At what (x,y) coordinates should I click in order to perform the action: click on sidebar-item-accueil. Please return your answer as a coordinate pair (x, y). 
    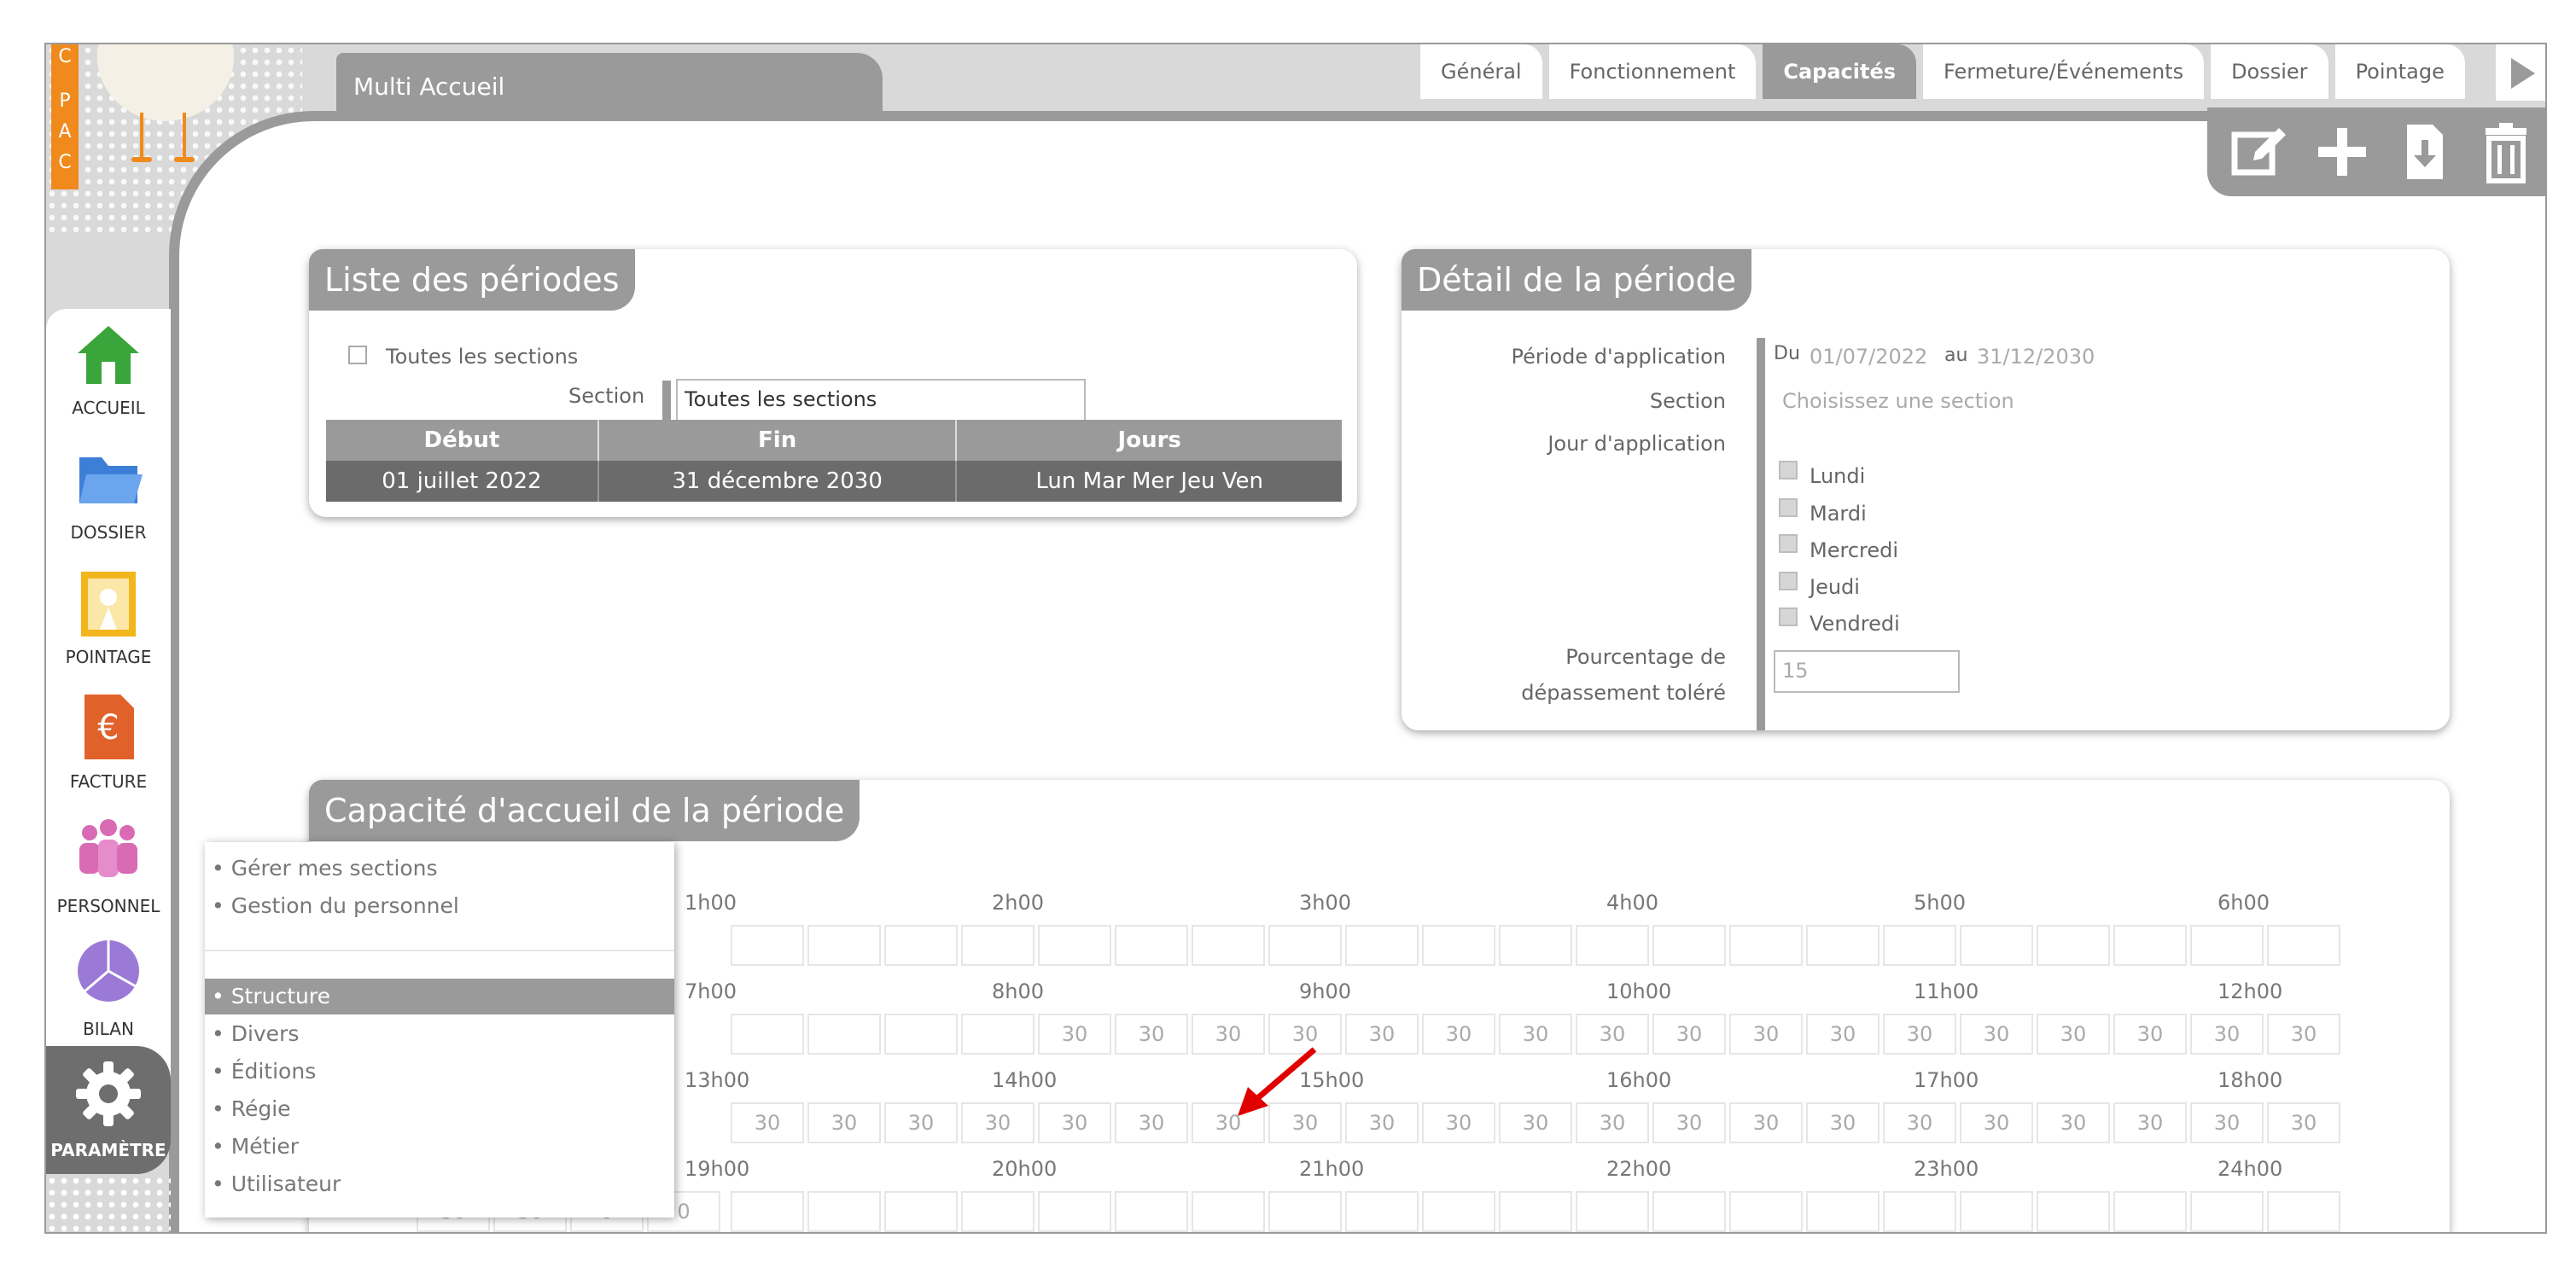
    Looking at the image, I should click on (108, 380).